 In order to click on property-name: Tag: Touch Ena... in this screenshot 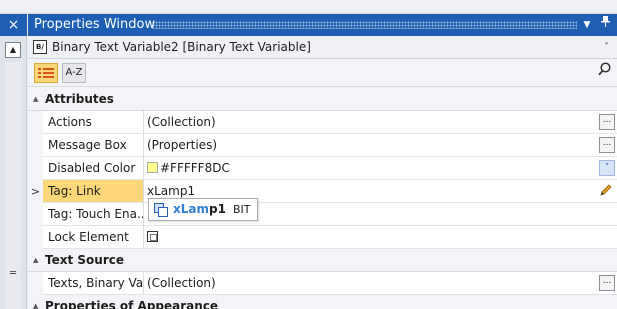, I will do `click(93, 214)`.